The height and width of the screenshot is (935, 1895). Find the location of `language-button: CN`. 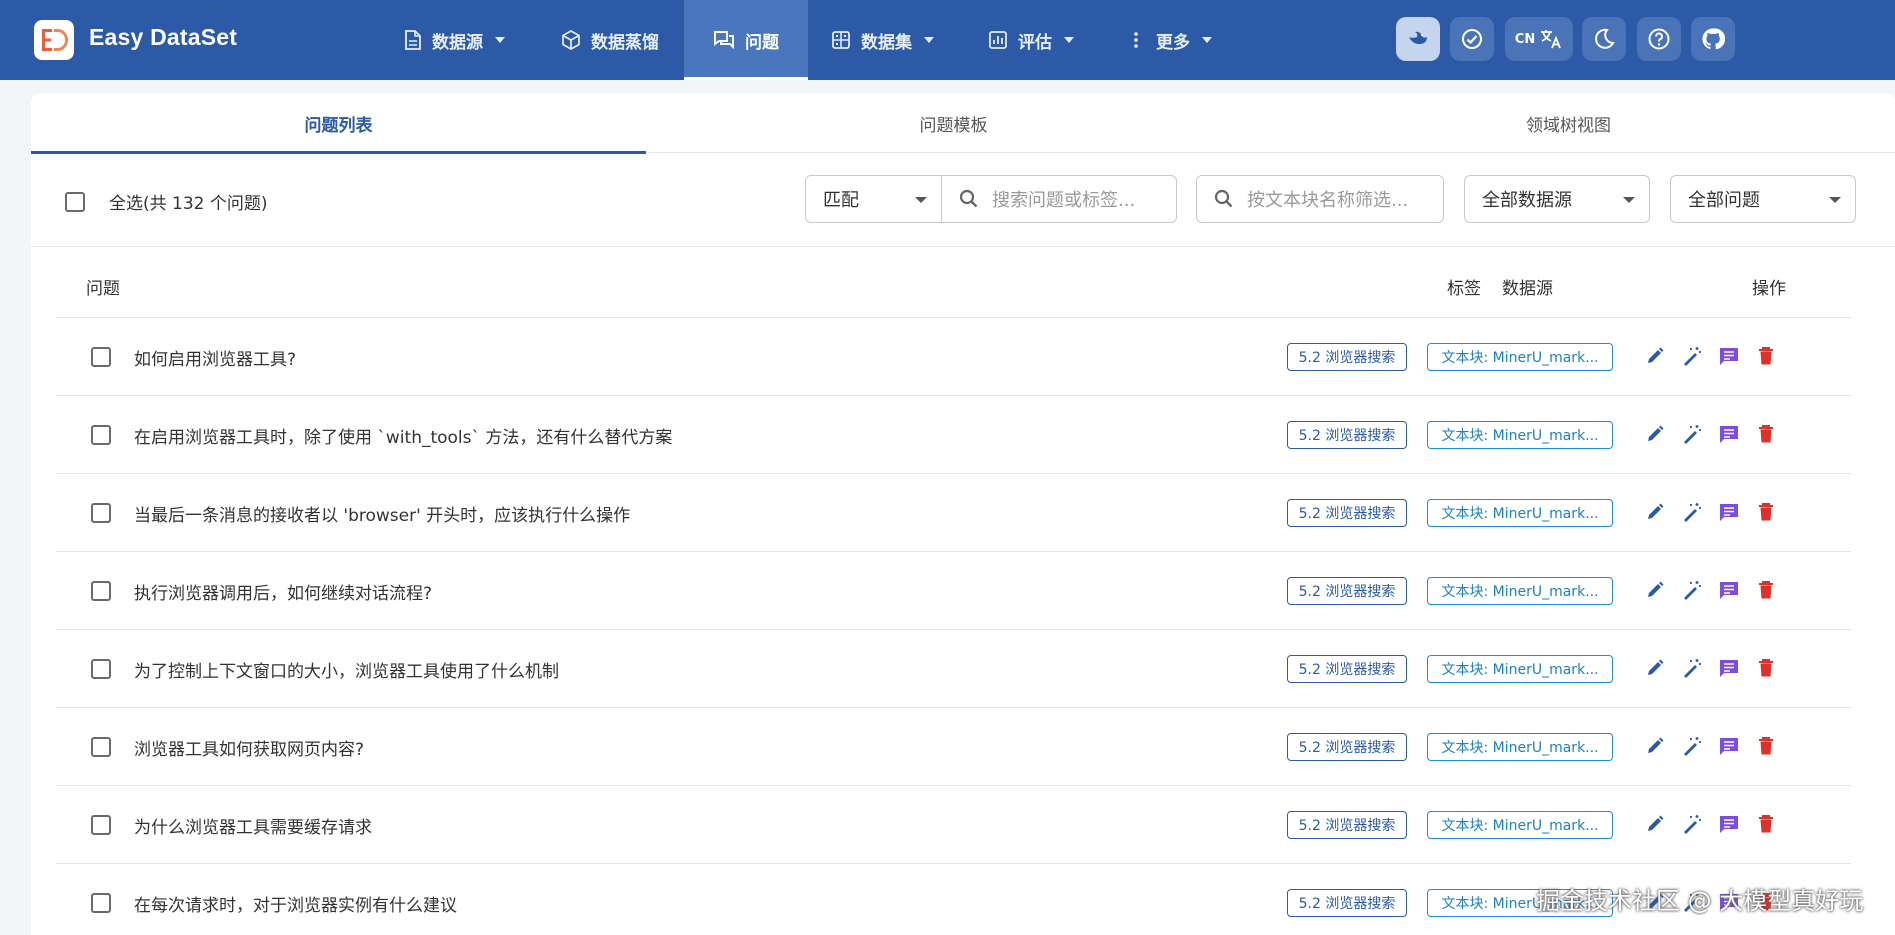

language-button: CN is located at coordinates (1539, 39).